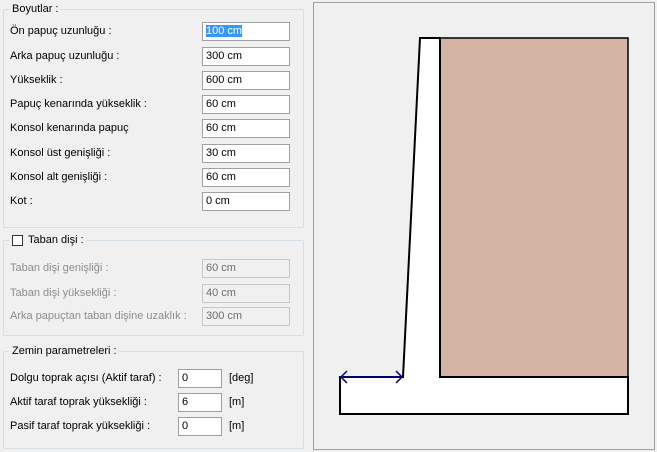 This screenshot has width=657, height=452. Describe the element at coordinates (59, 268) in the screenshot. I see `key-width-label: Taban dişi genişliği :` at that location.